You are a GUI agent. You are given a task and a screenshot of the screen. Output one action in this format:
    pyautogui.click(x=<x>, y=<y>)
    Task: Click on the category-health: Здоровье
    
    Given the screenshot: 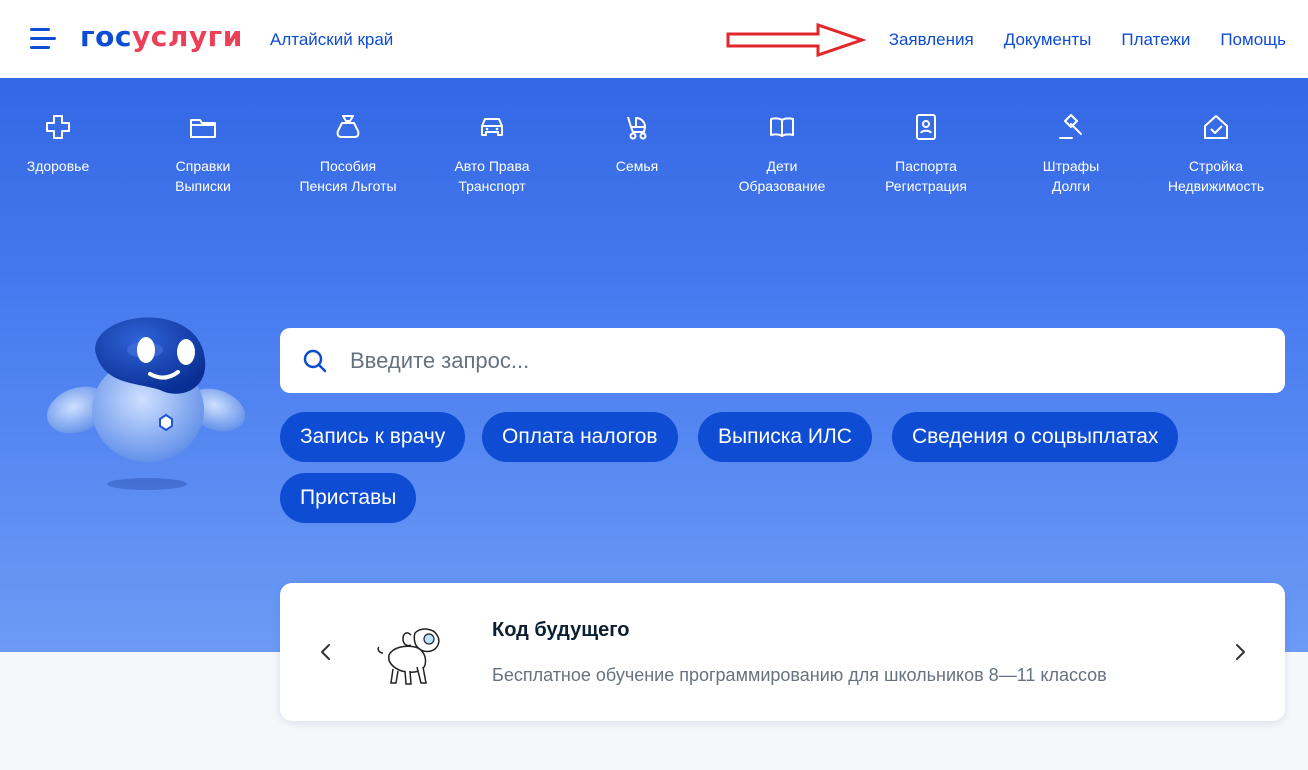 What is the action you would take?
    pyautogui.click(x=64, y=144)
    